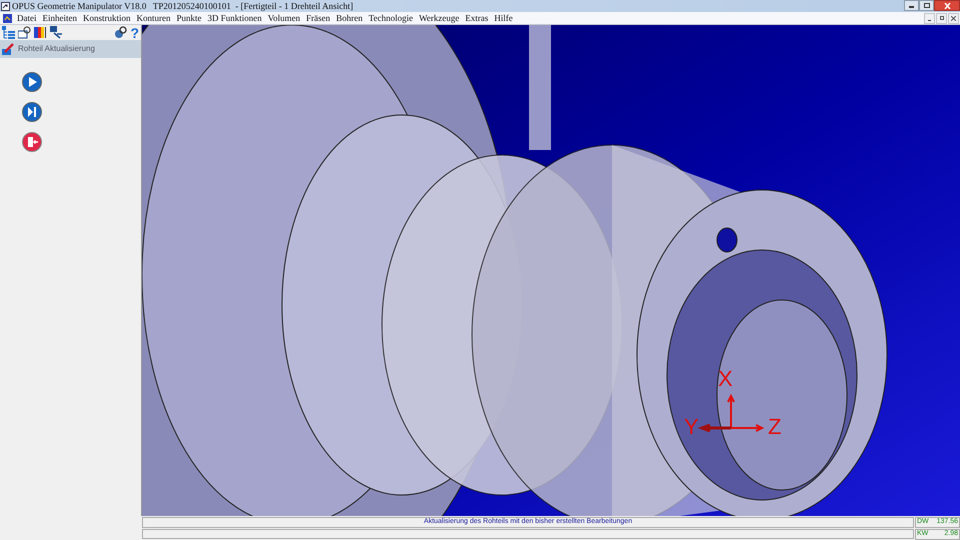  What do you see at coordinates (926, 5) in the screenshot?
I see `maximize-button` at bounding box center [926, 5].